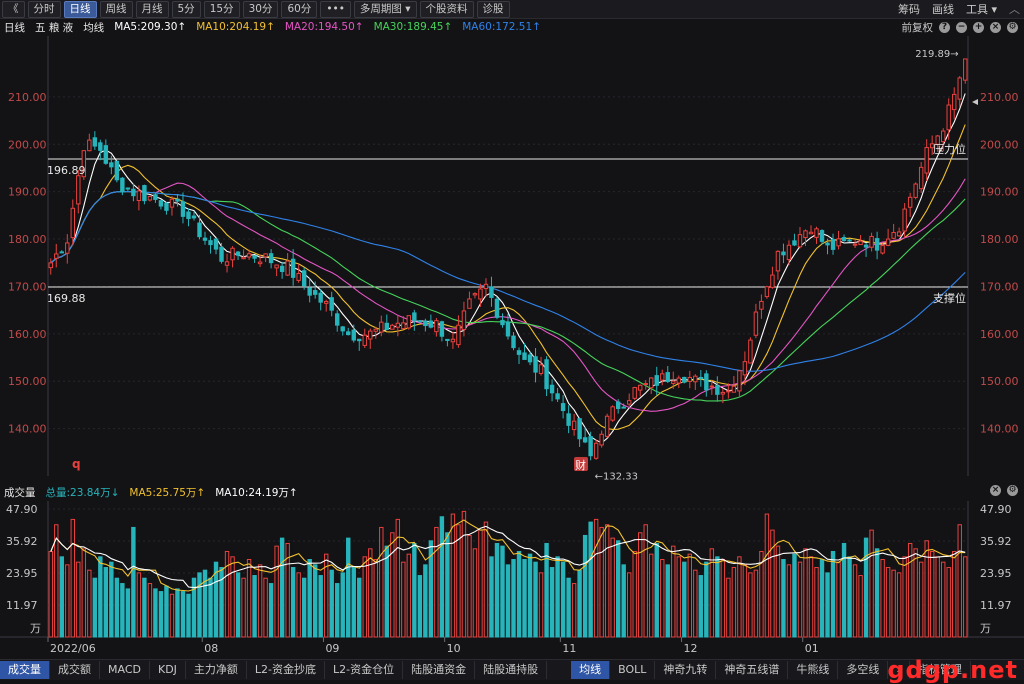 This screenshot has width=1024, height=684. What do you see at coordinates (152, 9) in the screenshot?
I see `tab-monthly: 月线` at bounding box center [152, 9].